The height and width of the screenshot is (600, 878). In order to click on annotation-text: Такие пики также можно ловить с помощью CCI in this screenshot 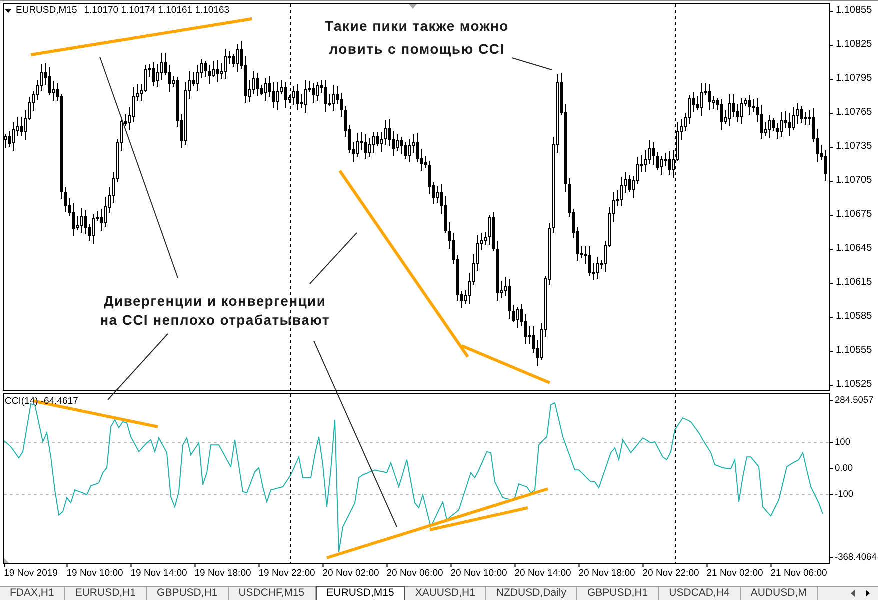, I will do `click(417, 38)`.